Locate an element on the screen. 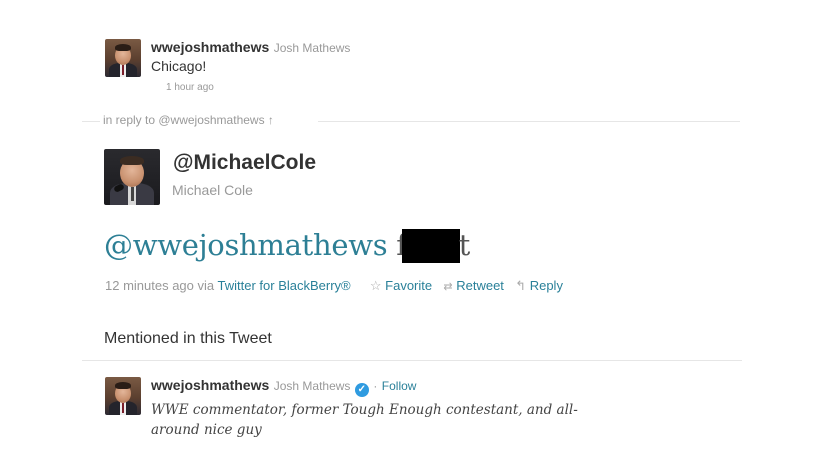 The image size is (825, 470). reply-arrow-icon: ↰ is located at coordinates (521, 285).